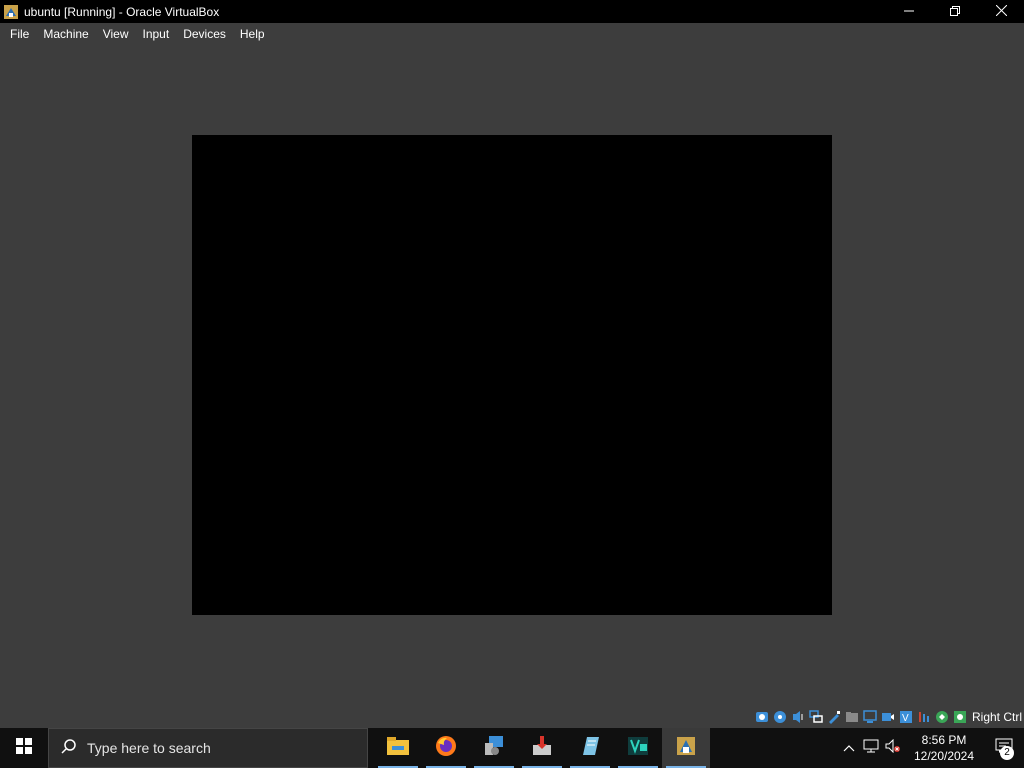 The image size is (1024, 768). What do you see at coordinates (65, 34) in the screenshot?
I see `menu-machine: Machine` at bounding box center [65, 34].